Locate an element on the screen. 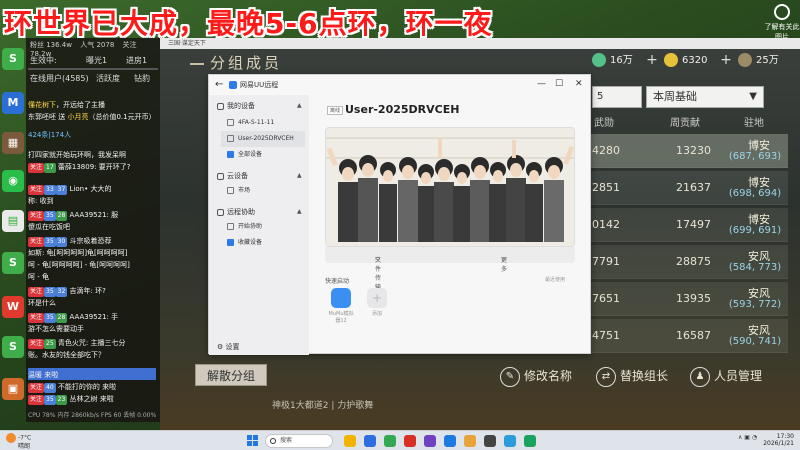  desktop-app-icon: ▤ is located at coordinates (13, 221).